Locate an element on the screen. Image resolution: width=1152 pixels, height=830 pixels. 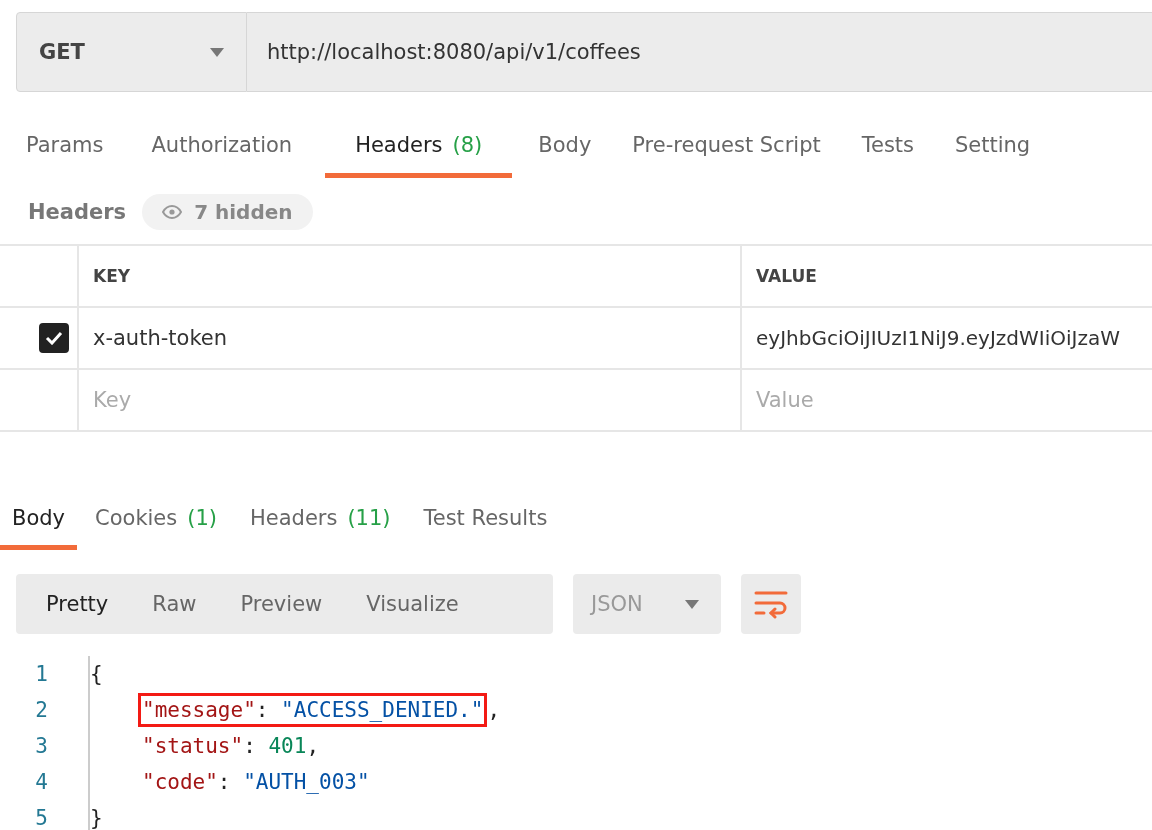
json-number: 401 is located at coordinates (287, 746).